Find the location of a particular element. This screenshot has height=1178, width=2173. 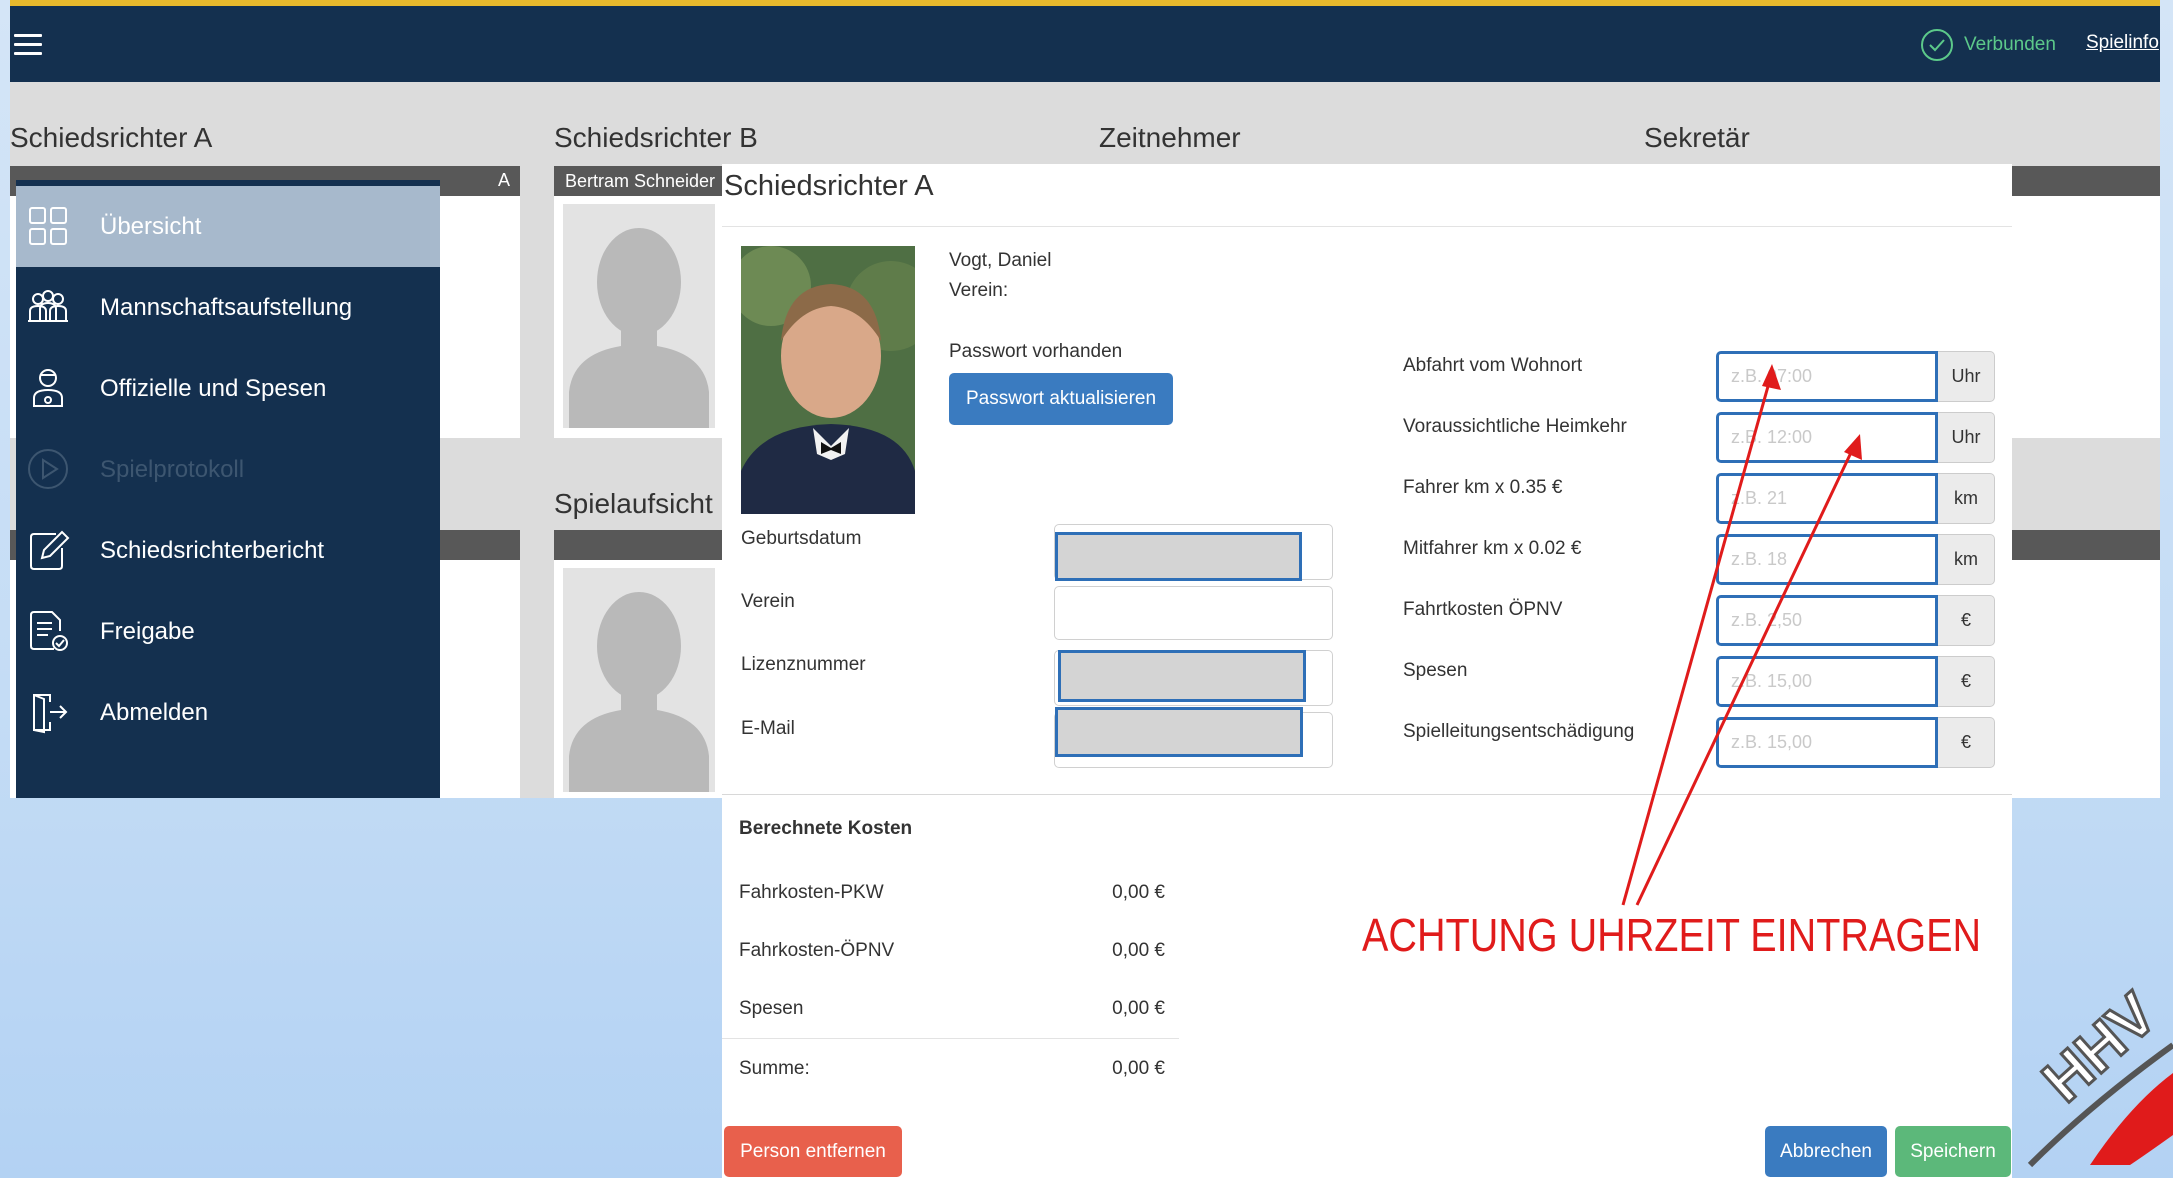

annotation-arrows is located at coordinates (1741, 635).